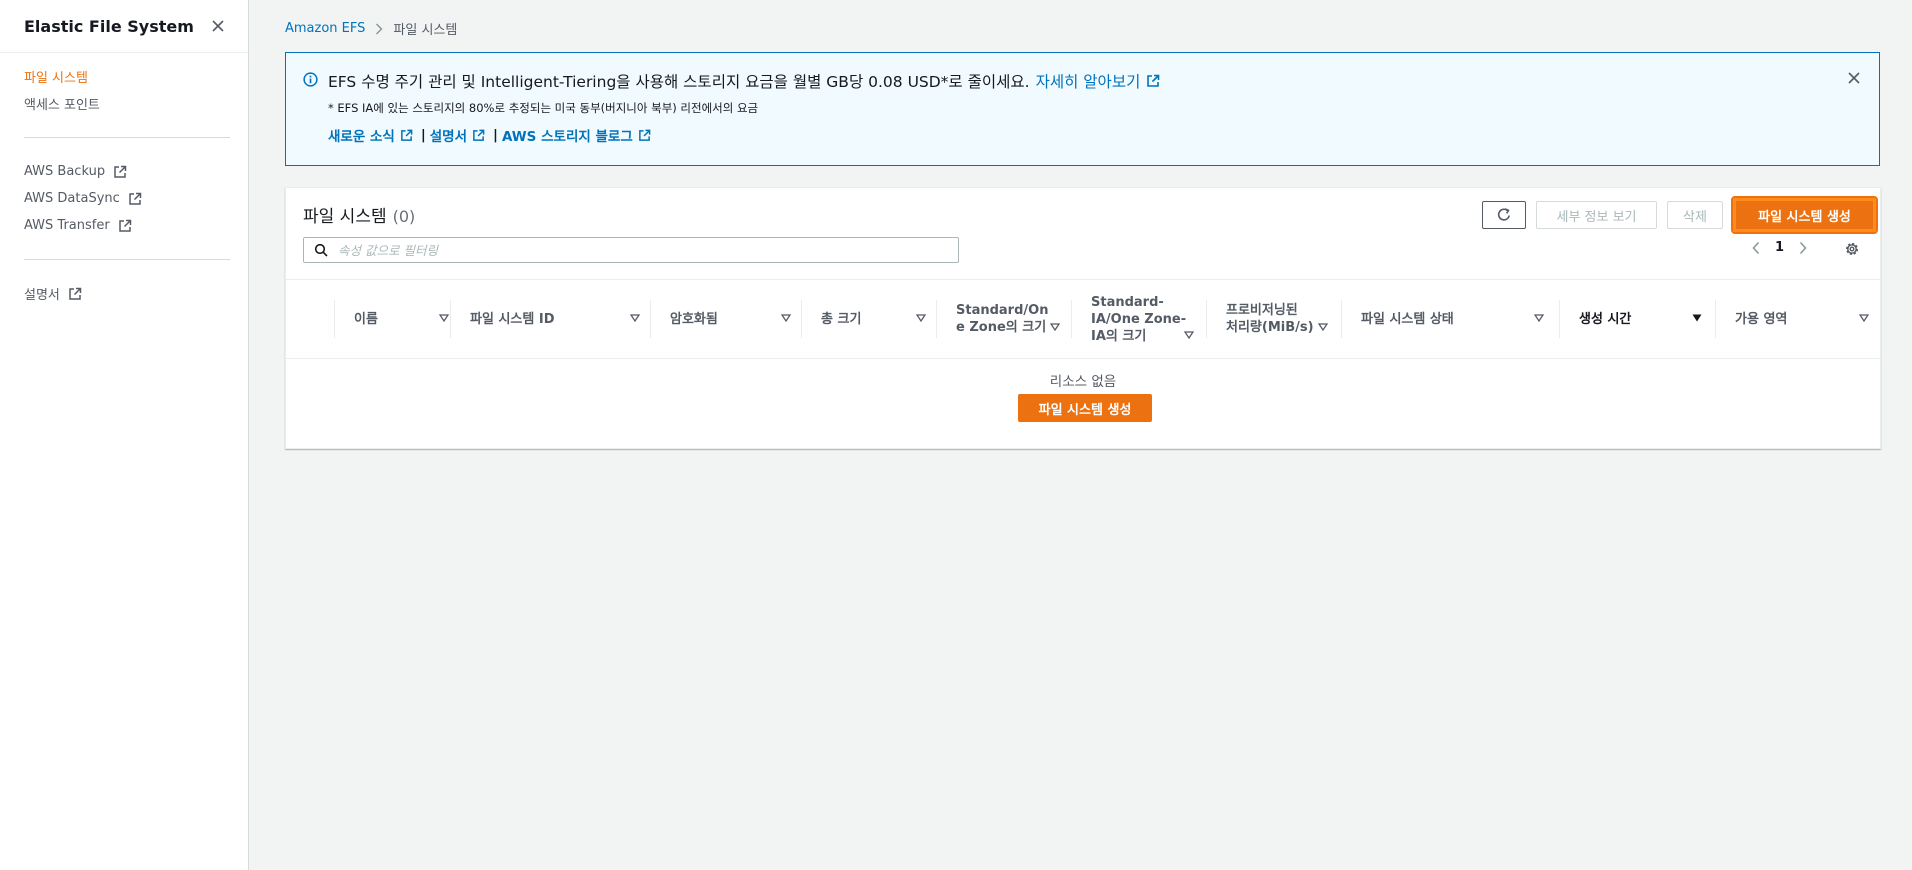 The height and width of the screenshot is (870, 1912). What do you see at coordinates (1641, 319) in the screenshot?
I see `column-header-creation-time: 생성 시간` at bounding box center [1641, 319].